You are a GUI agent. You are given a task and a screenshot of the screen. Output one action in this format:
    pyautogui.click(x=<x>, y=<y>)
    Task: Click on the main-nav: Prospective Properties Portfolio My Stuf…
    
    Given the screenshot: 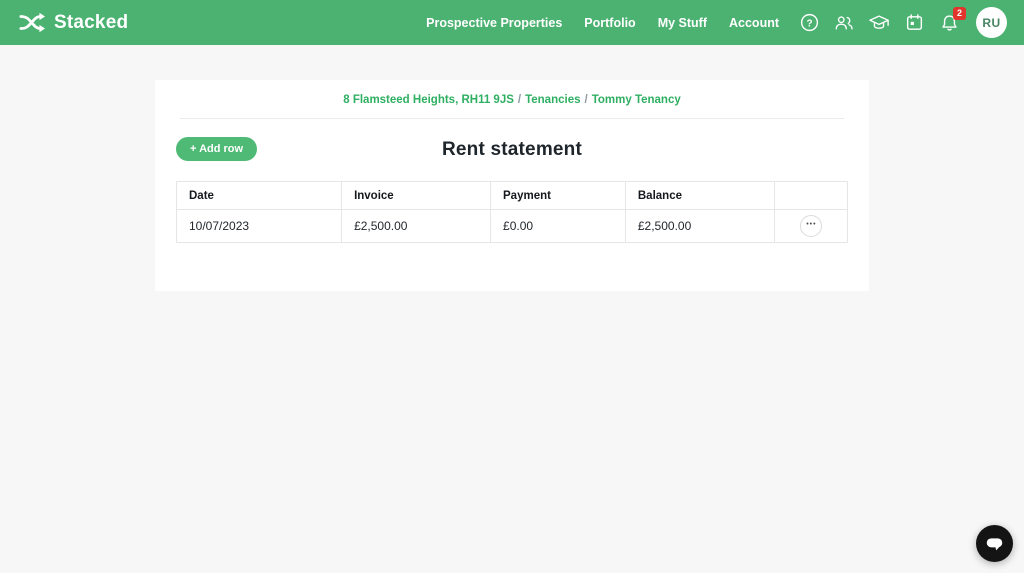 What is the action you would take?
    pyautogui.click(x=602, y=23)
    